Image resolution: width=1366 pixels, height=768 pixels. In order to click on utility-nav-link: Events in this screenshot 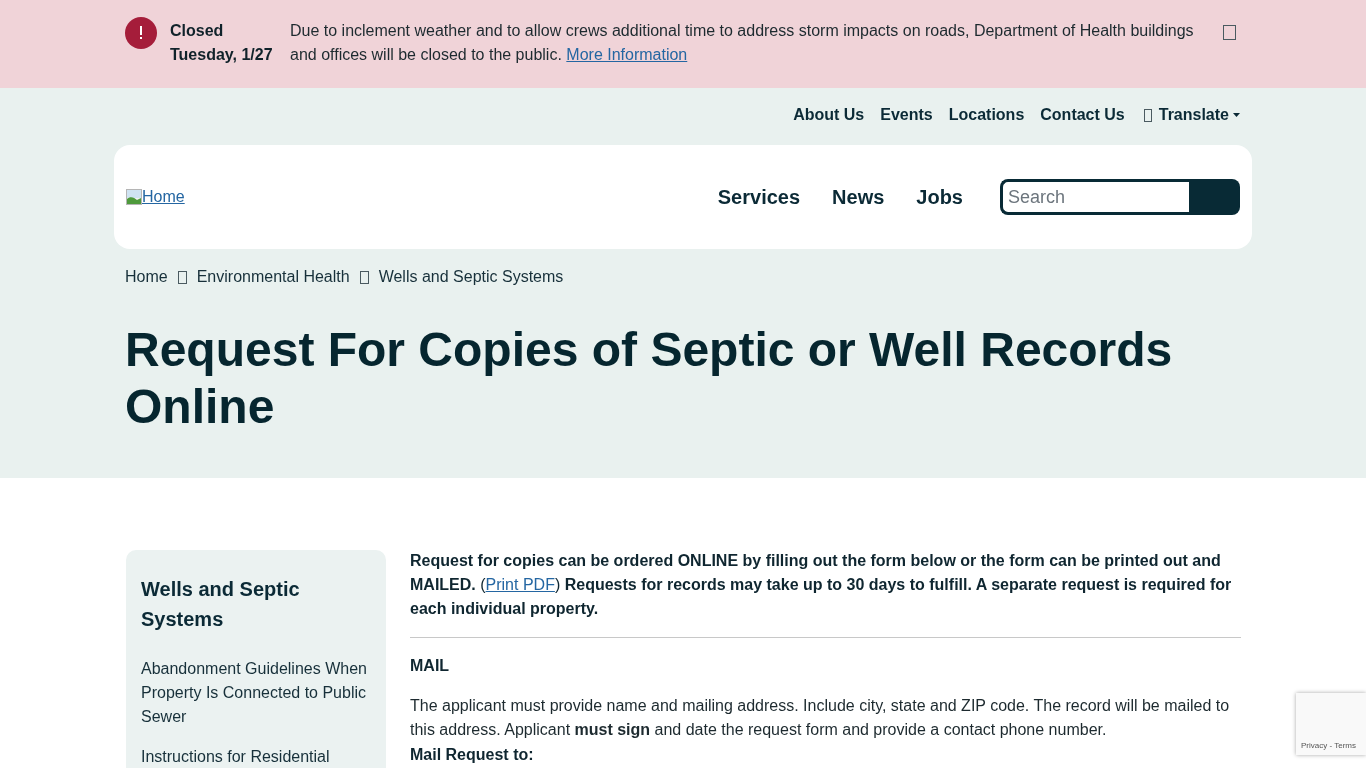, I will do `click(906, 115)`.